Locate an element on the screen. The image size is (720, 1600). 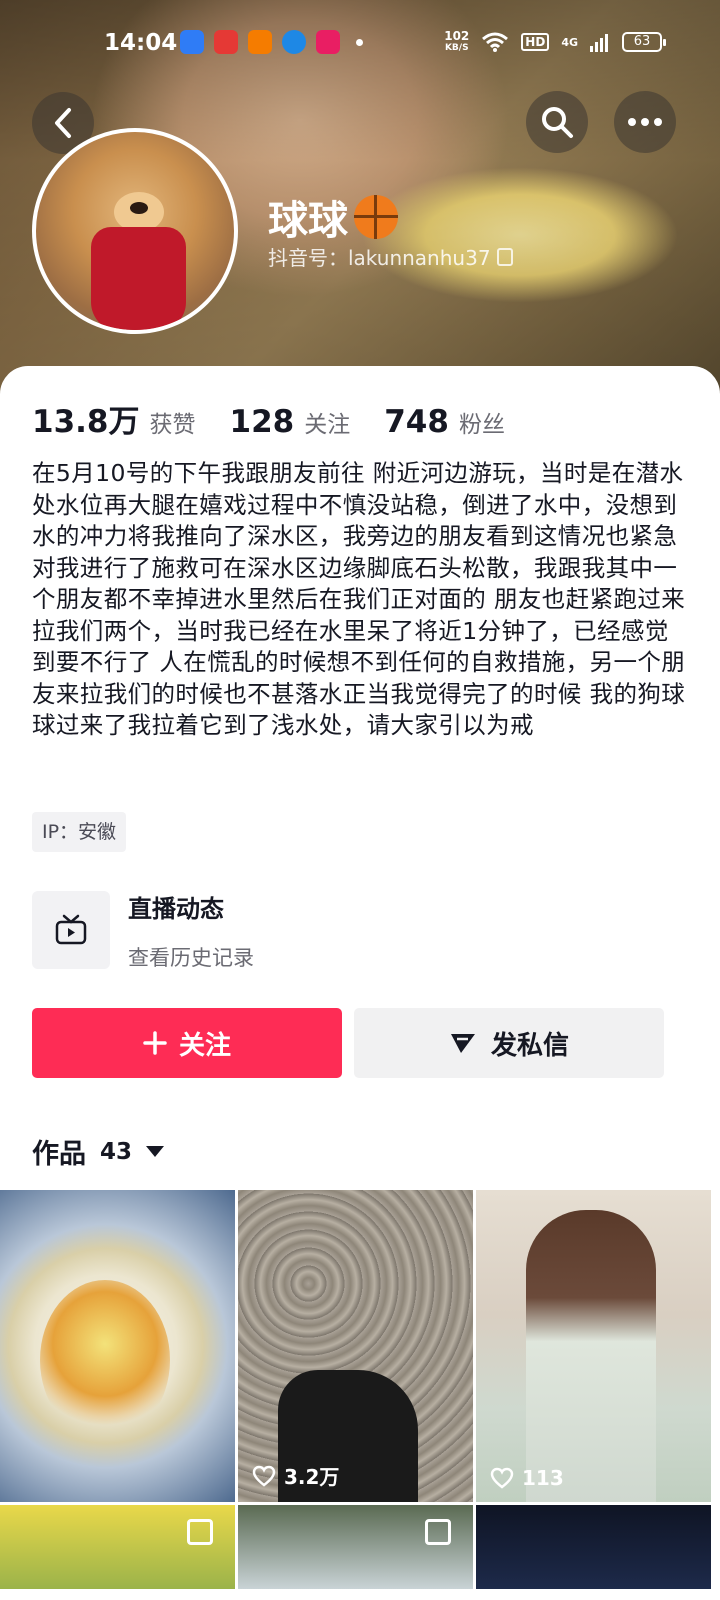
more-notifications-dot is located at coordinates (359, 42).